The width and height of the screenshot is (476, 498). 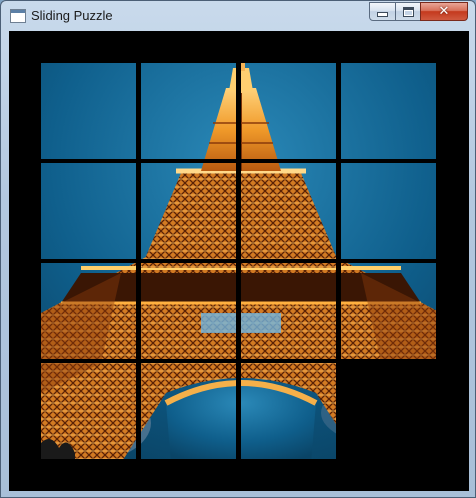 I want to click on minimize-button, so click(x=382, y=11).